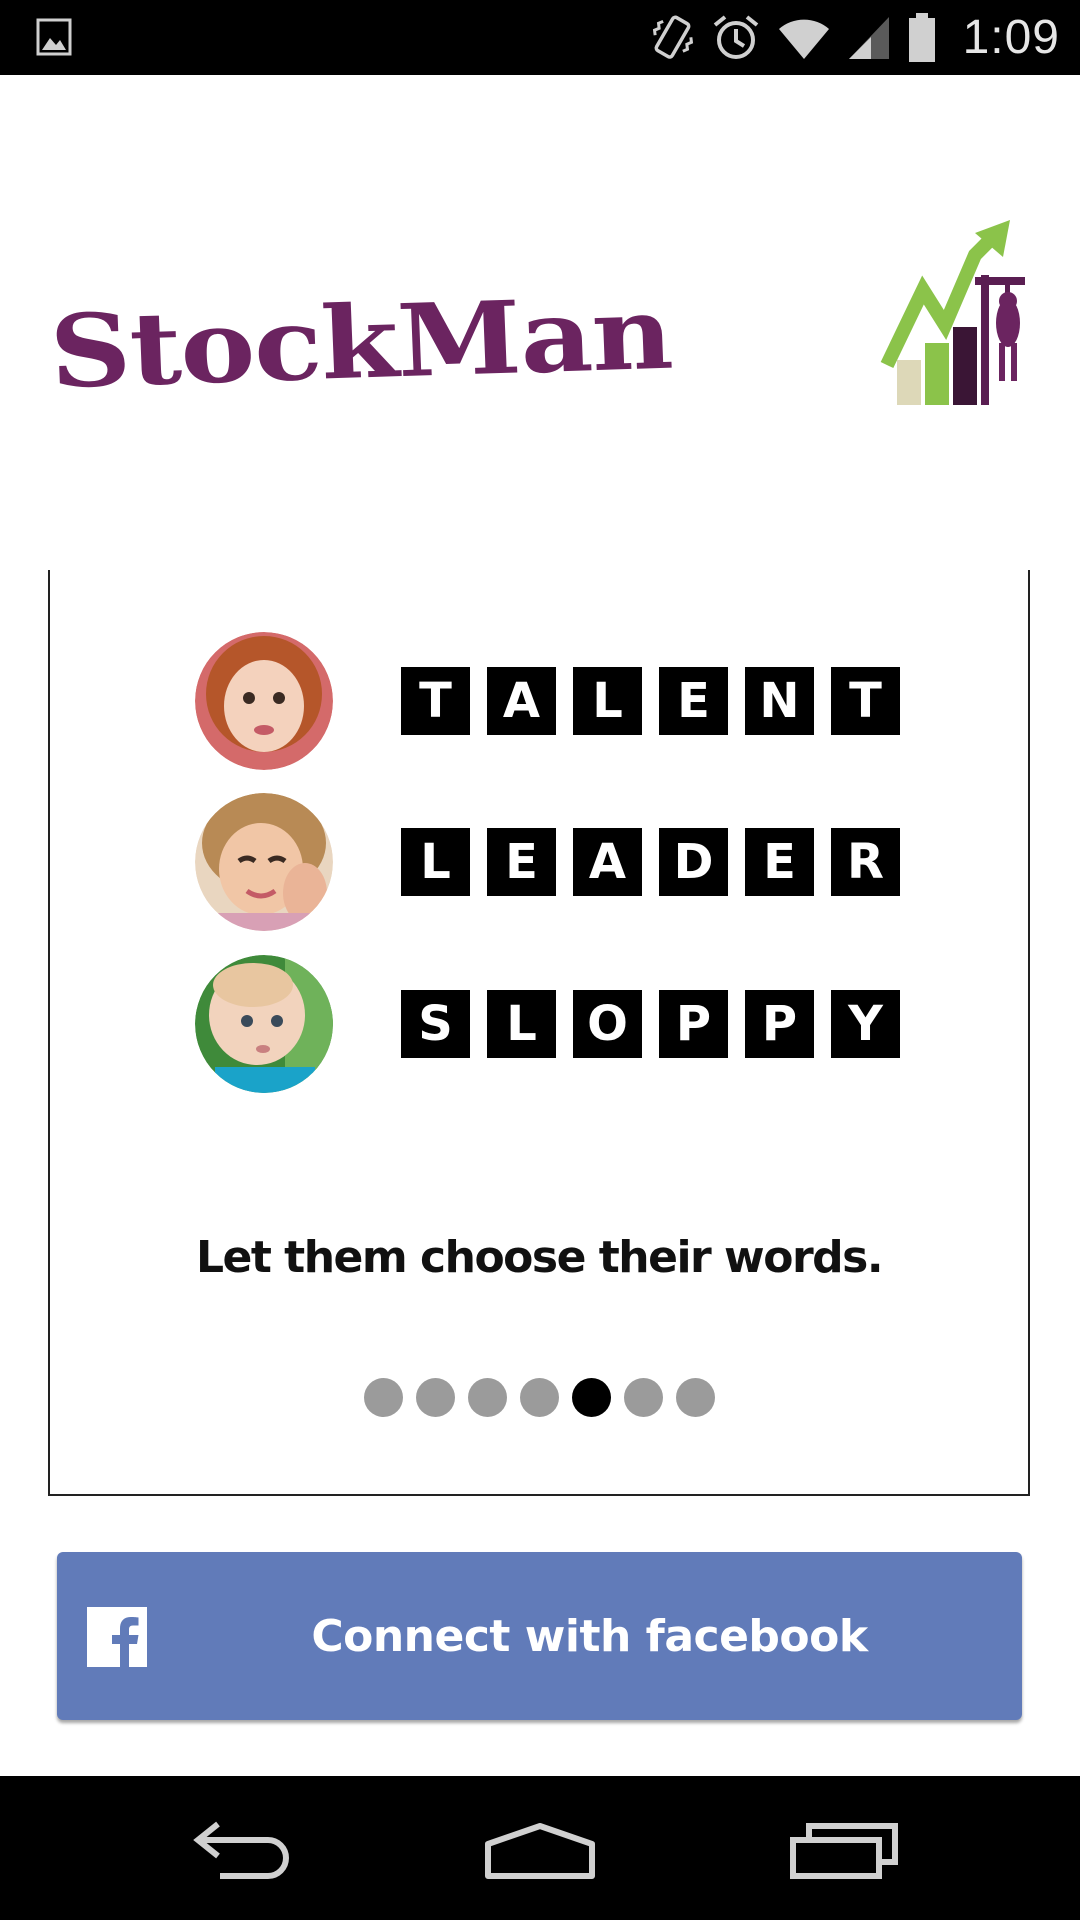  I want to click on gallery-icon, so click(54, 37).